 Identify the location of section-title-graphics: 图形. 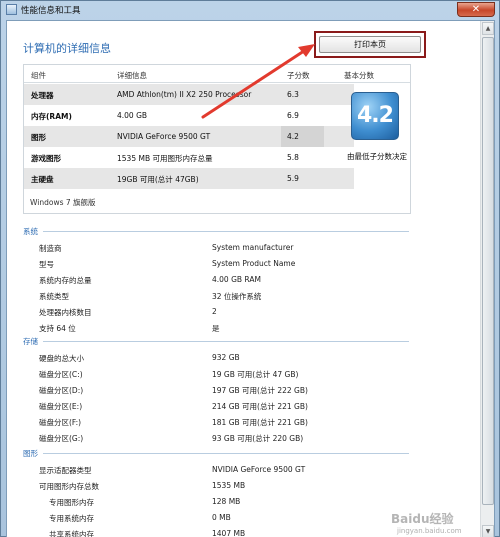
(217, 454).